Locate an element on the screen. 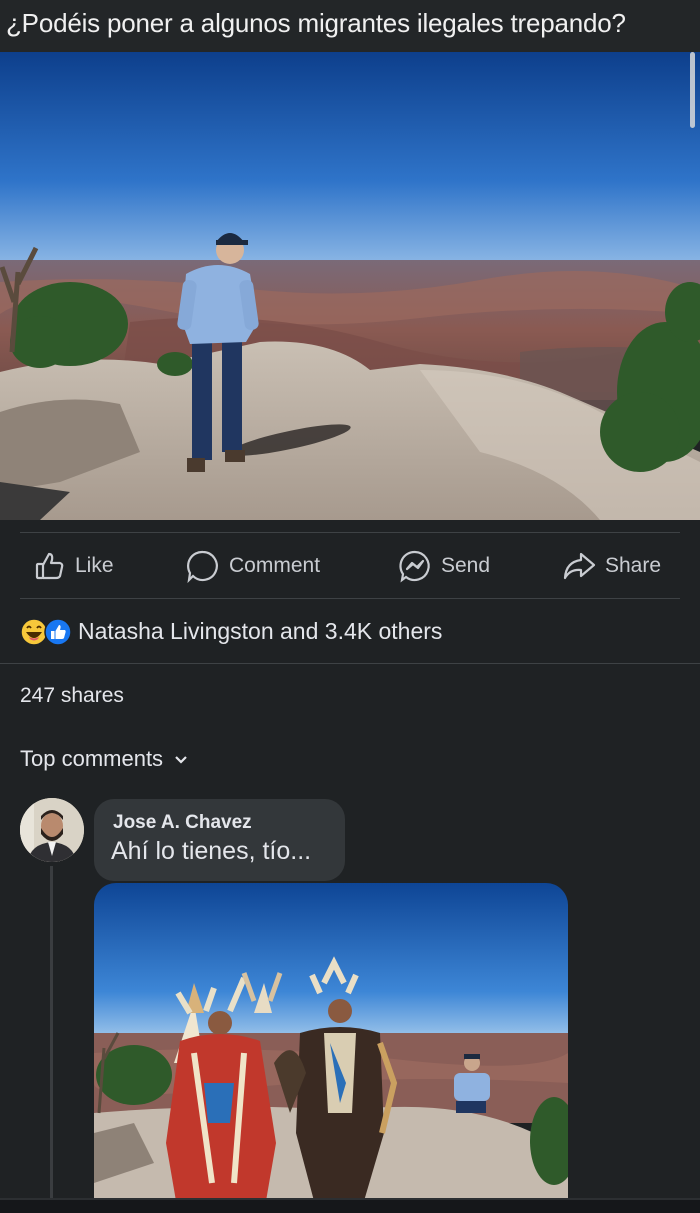  comment-button: Comment is located at coordinates (253, 566).